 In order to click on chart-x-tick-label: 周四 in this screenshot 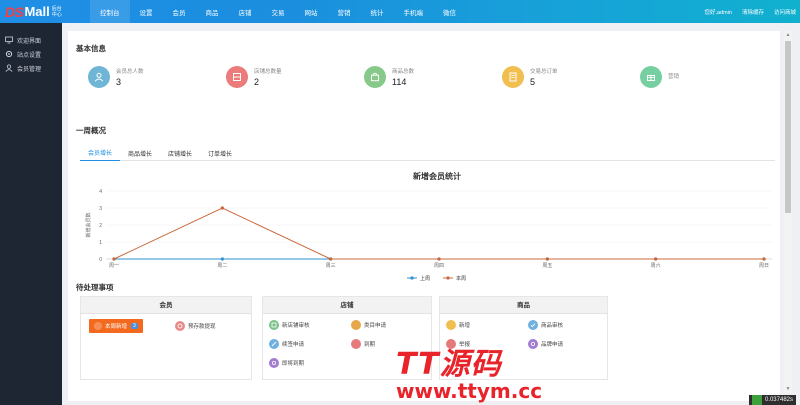, I will do `click(439, 266)`.